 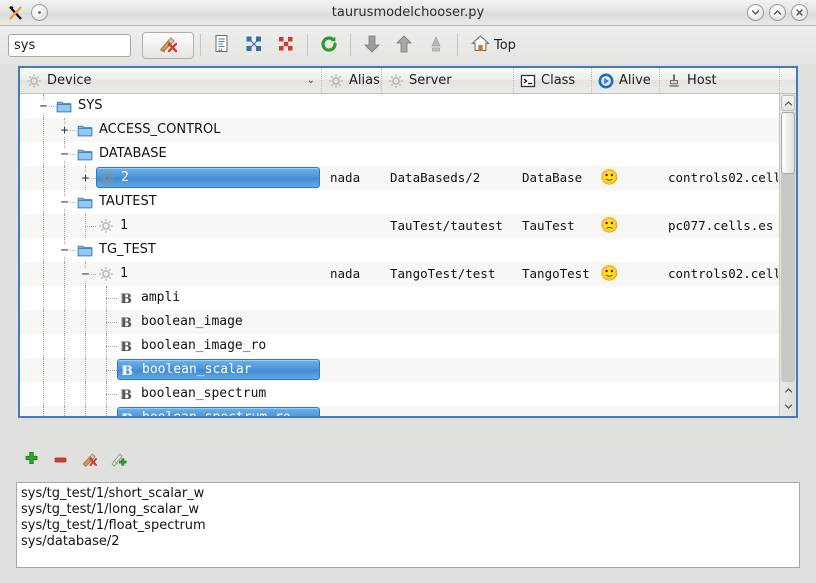 What do you see at coordinates (674, 81) in the screenshot?
I see `host-icon` at bounding box center [674, 81].